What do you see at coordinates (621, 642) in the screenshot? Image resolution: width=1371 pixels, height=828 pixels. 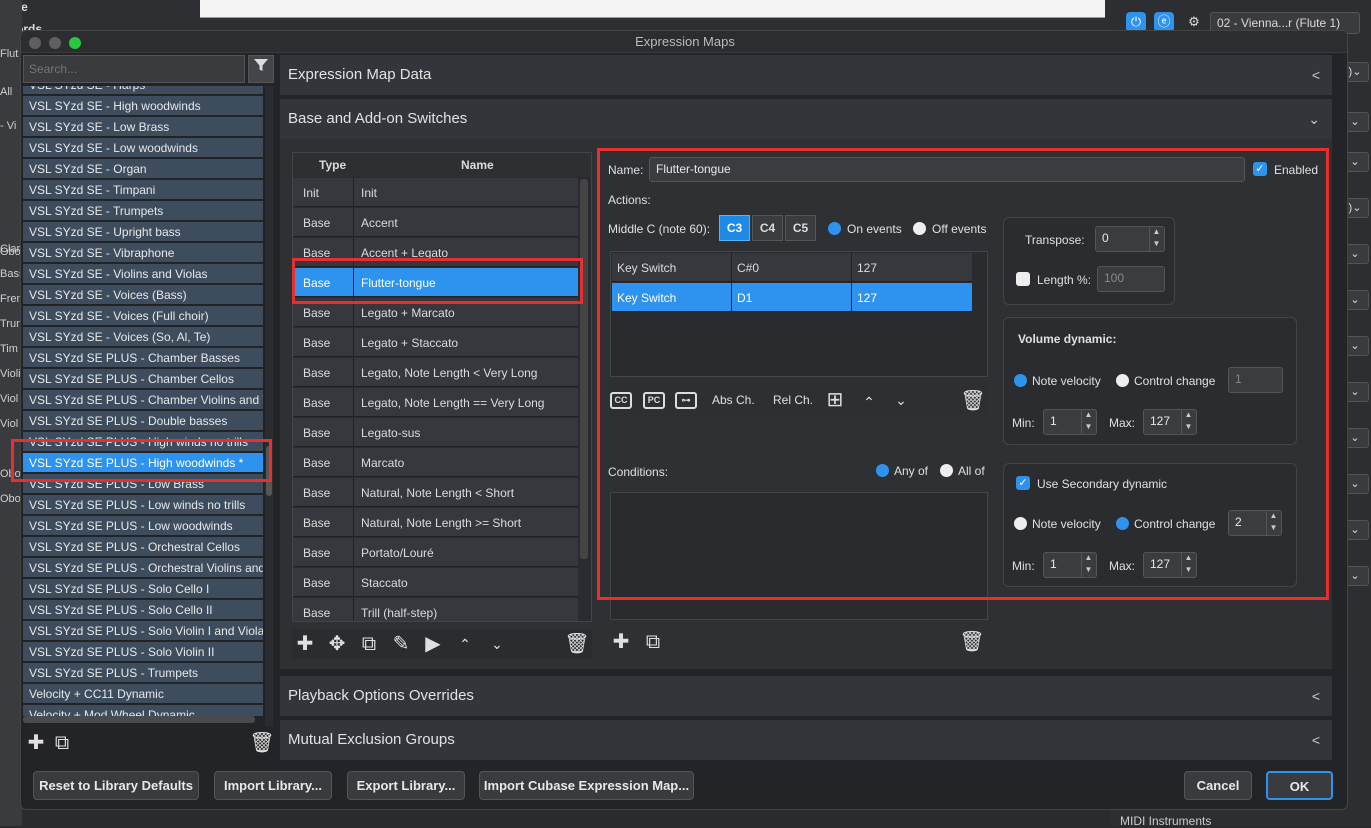 I see `add-condition-icon: ✚` at bounding box center [621, 642].